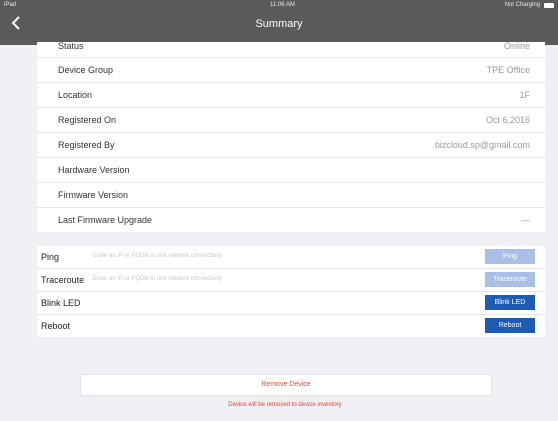 This screenshot has height=421, width=558. What do you see at coordinates (291, 303) in the screenshot?
I see `blink-led-row: Blink LED Blink LED` at bounding box center [291, 303].